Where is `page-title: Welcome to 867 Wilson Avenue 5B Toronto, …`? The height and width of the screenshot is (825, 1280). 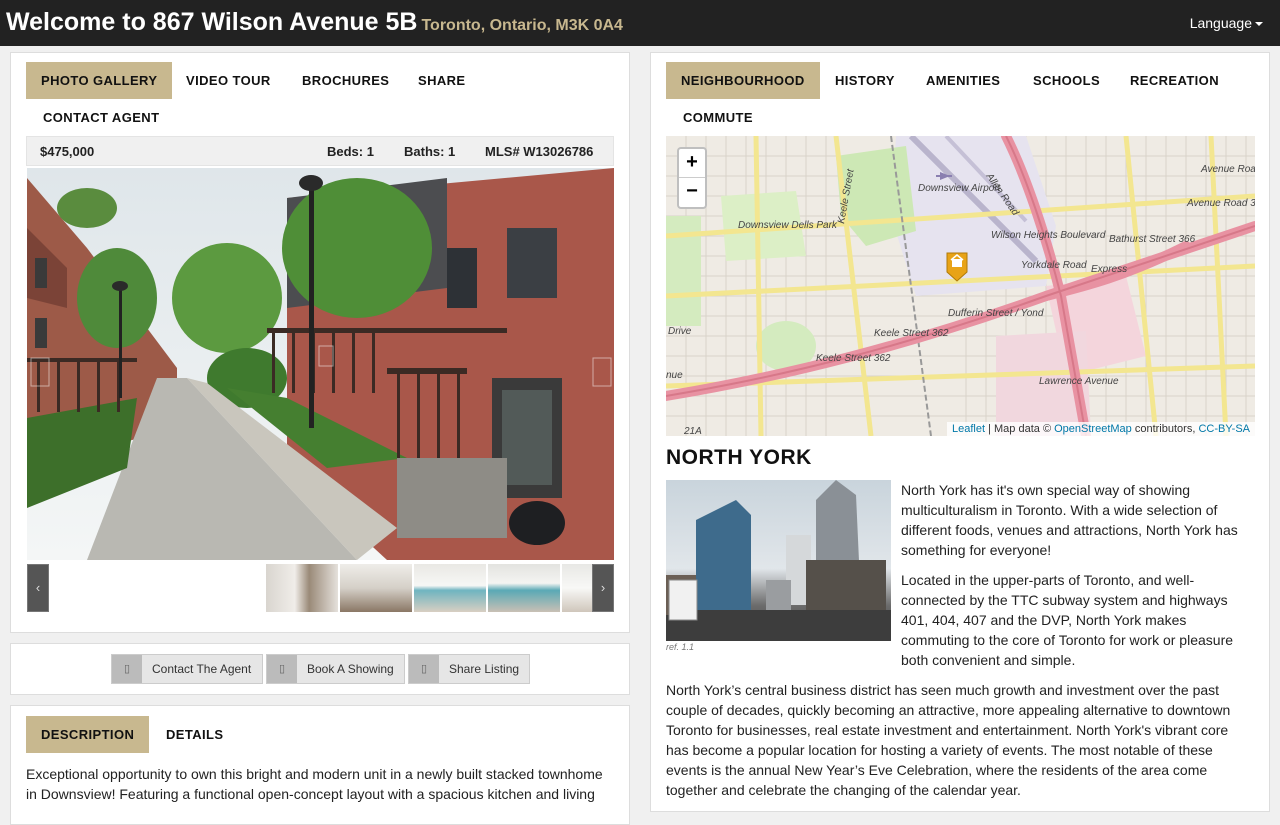 page-title: Welcome to 867 Wilson Avenue 5B Toronto, … is located at coordinates (314, 22).